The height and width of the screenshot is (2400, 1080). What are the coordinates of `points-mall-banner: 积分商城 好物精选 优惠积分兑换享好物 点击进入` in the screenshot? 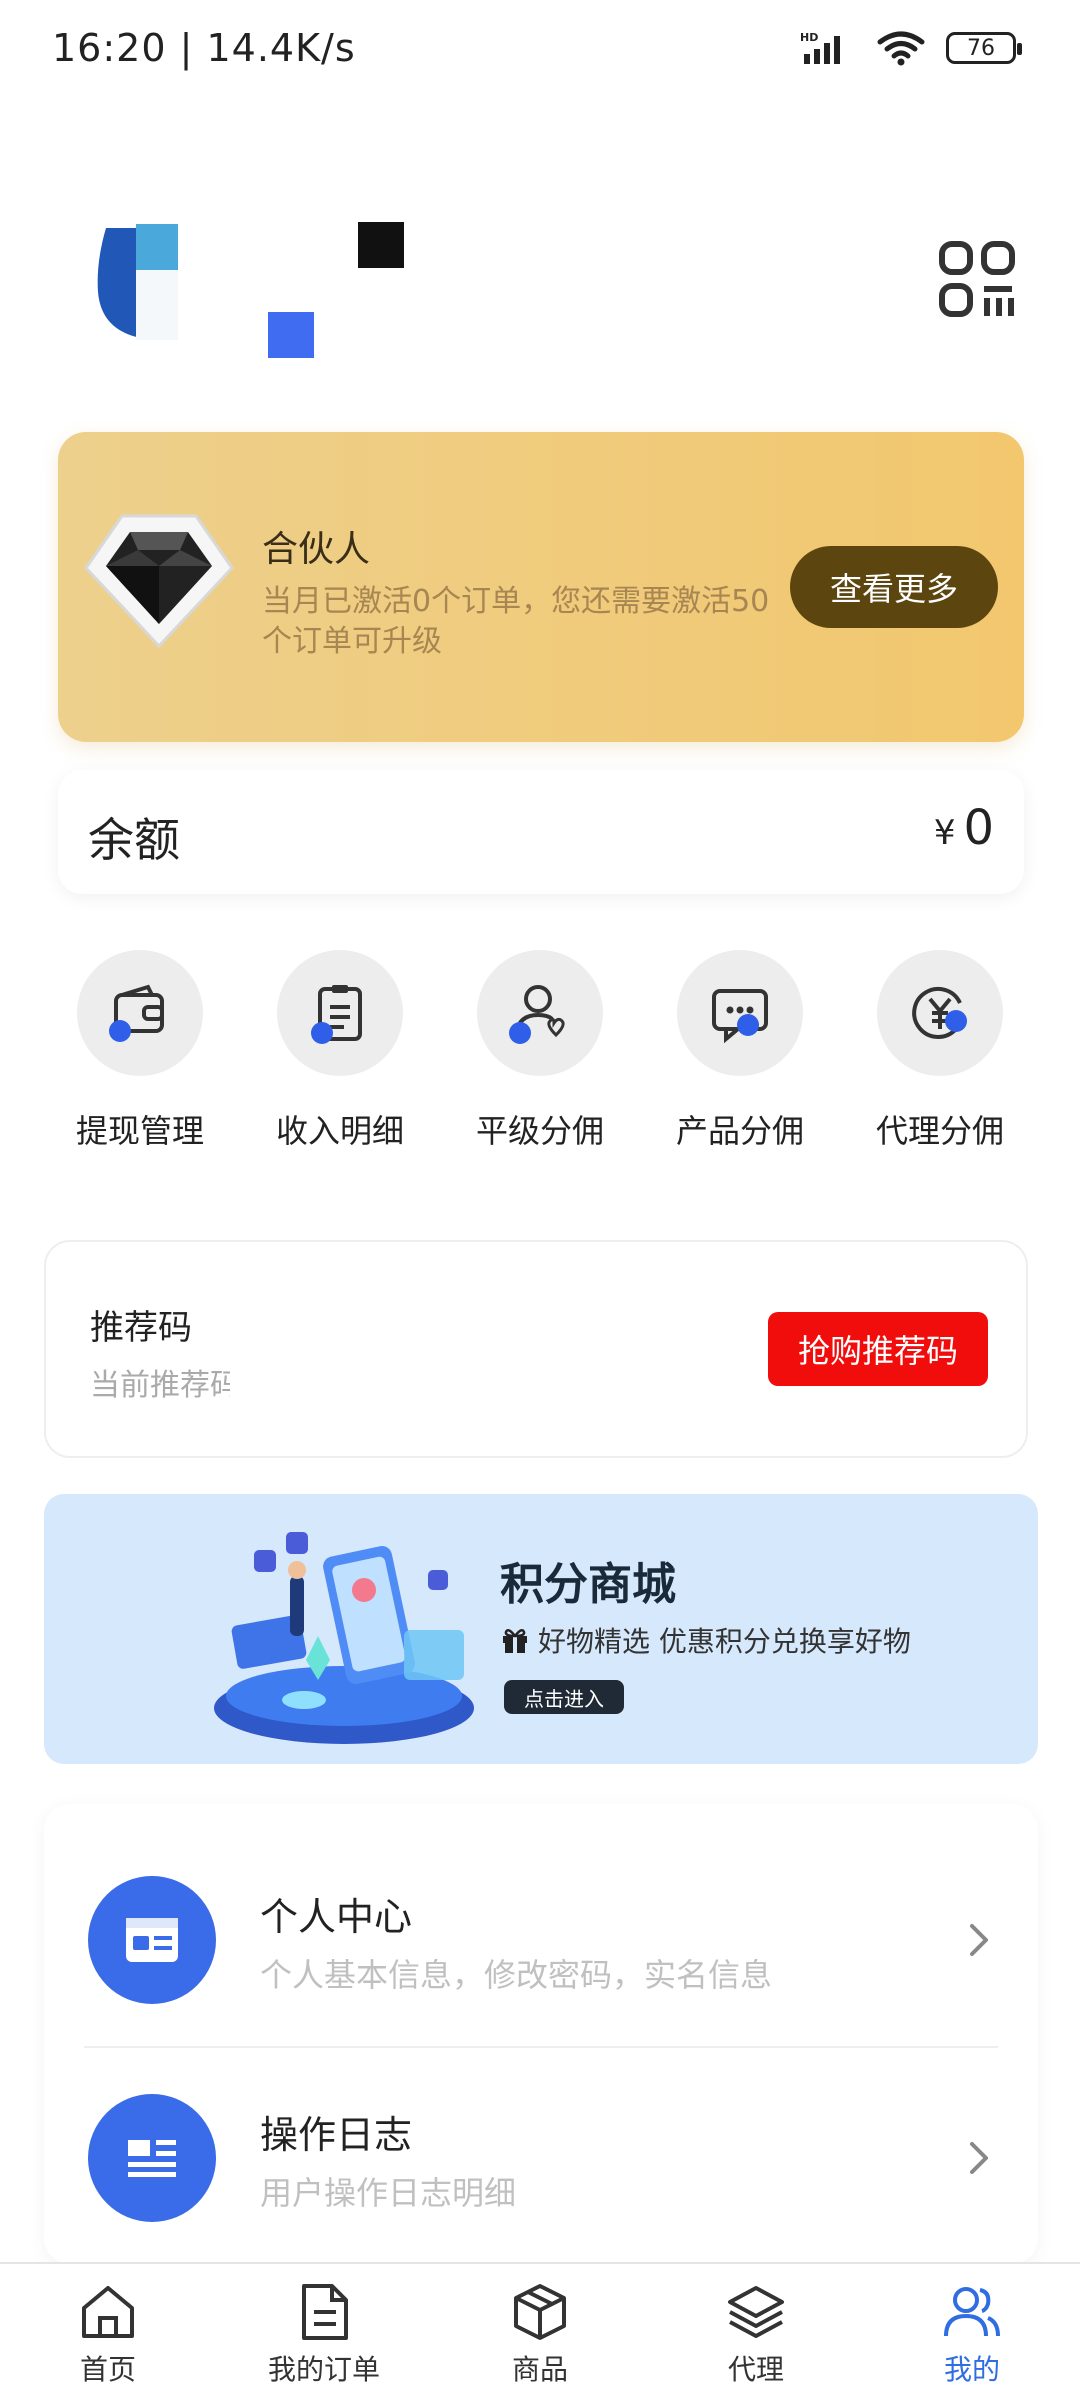 It's located at (541, 1629).